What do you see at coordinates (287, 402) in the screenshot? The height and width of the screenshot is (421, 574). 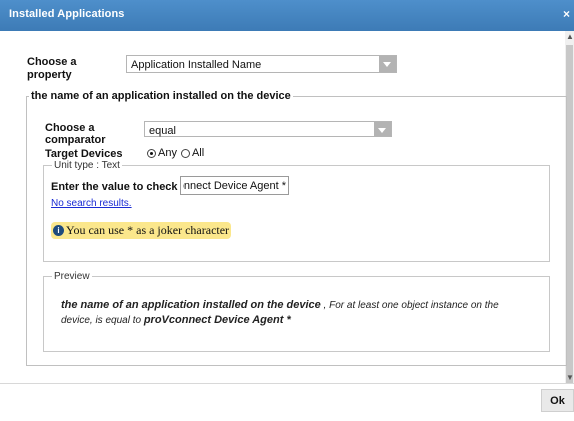 I see `dialog-footer` at bounding box center [287, 402].